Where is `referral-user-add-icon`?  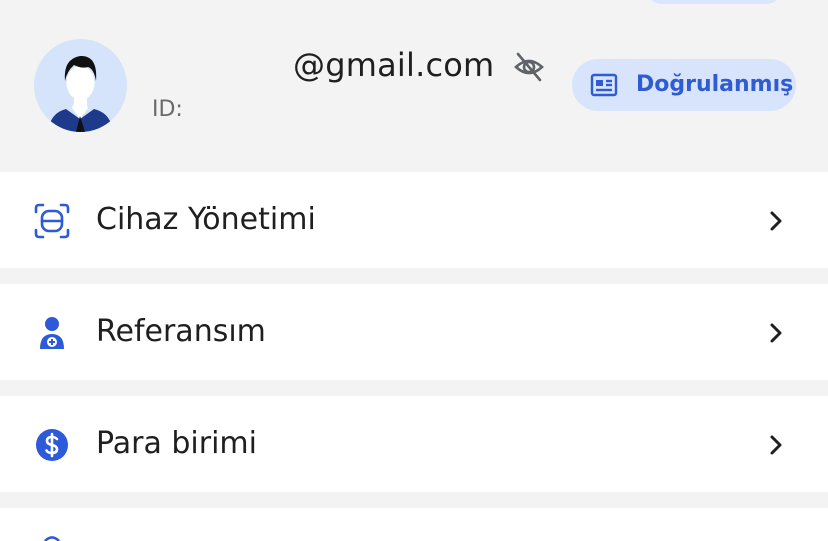 referral-user-add-icon is located at coordinates (52, 333).